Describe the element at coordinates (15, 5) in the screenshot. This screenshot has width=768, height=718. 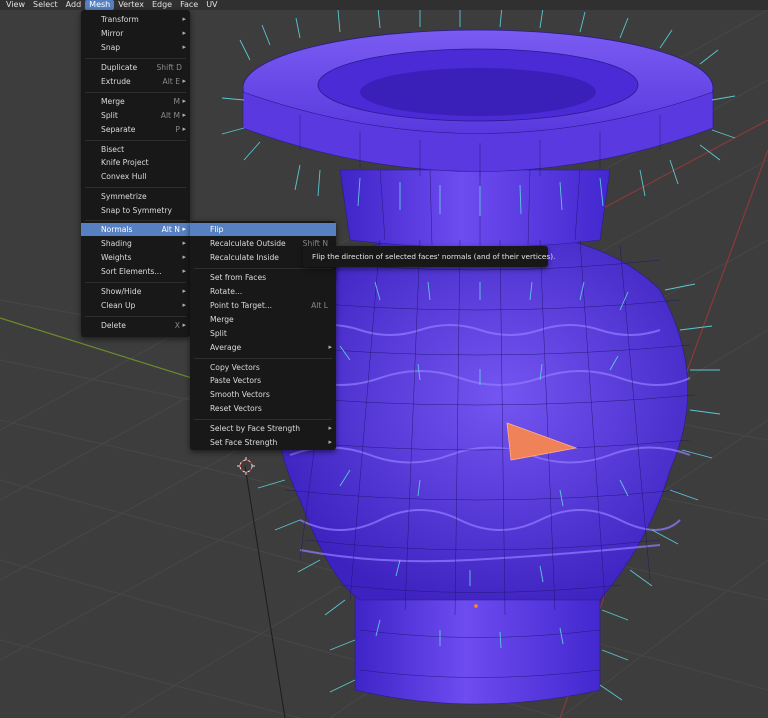
I see `header-menu-view: View` at that location.